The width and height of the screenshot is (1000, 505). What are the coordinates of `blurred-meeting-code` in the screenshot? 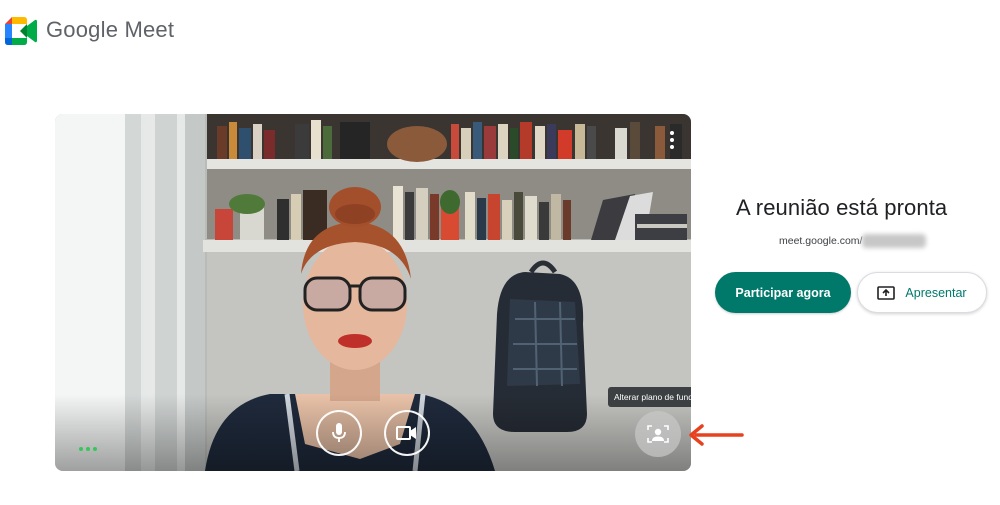 It's located at (894, 241).